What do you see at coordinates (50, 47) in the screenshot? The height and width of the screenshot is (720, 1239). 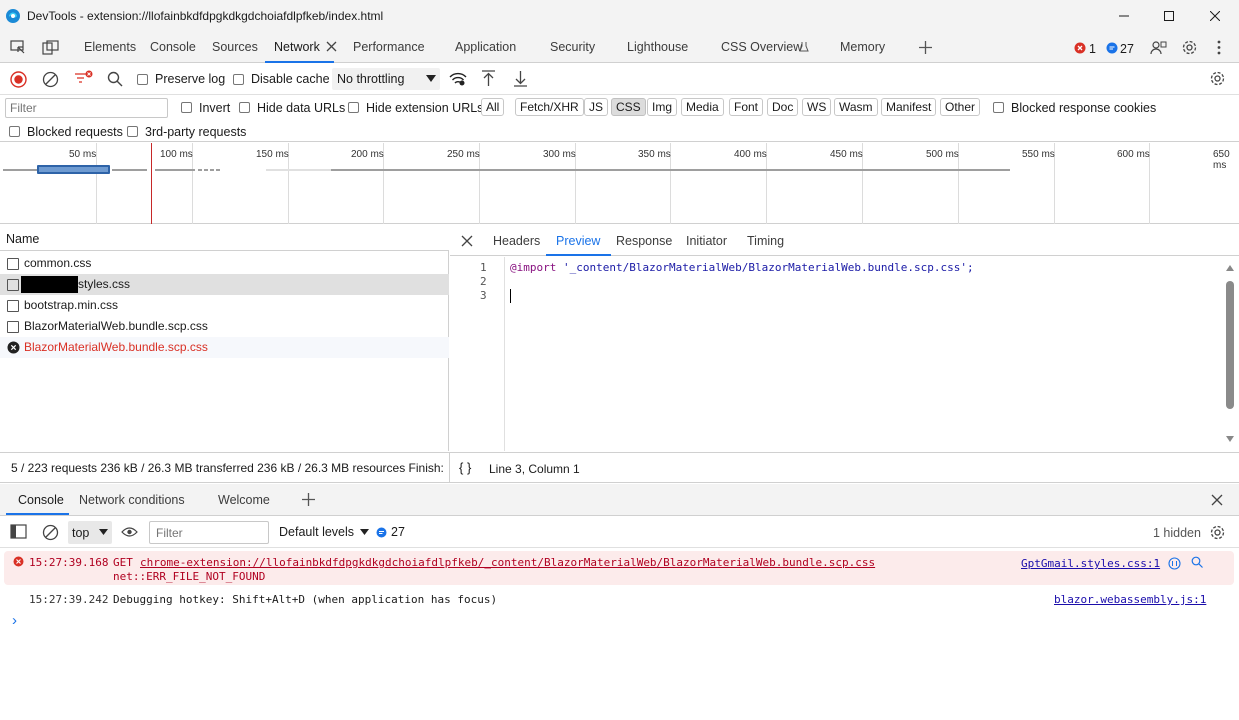 I see `device-toolbar-icon` at bounding box center [50, 47].